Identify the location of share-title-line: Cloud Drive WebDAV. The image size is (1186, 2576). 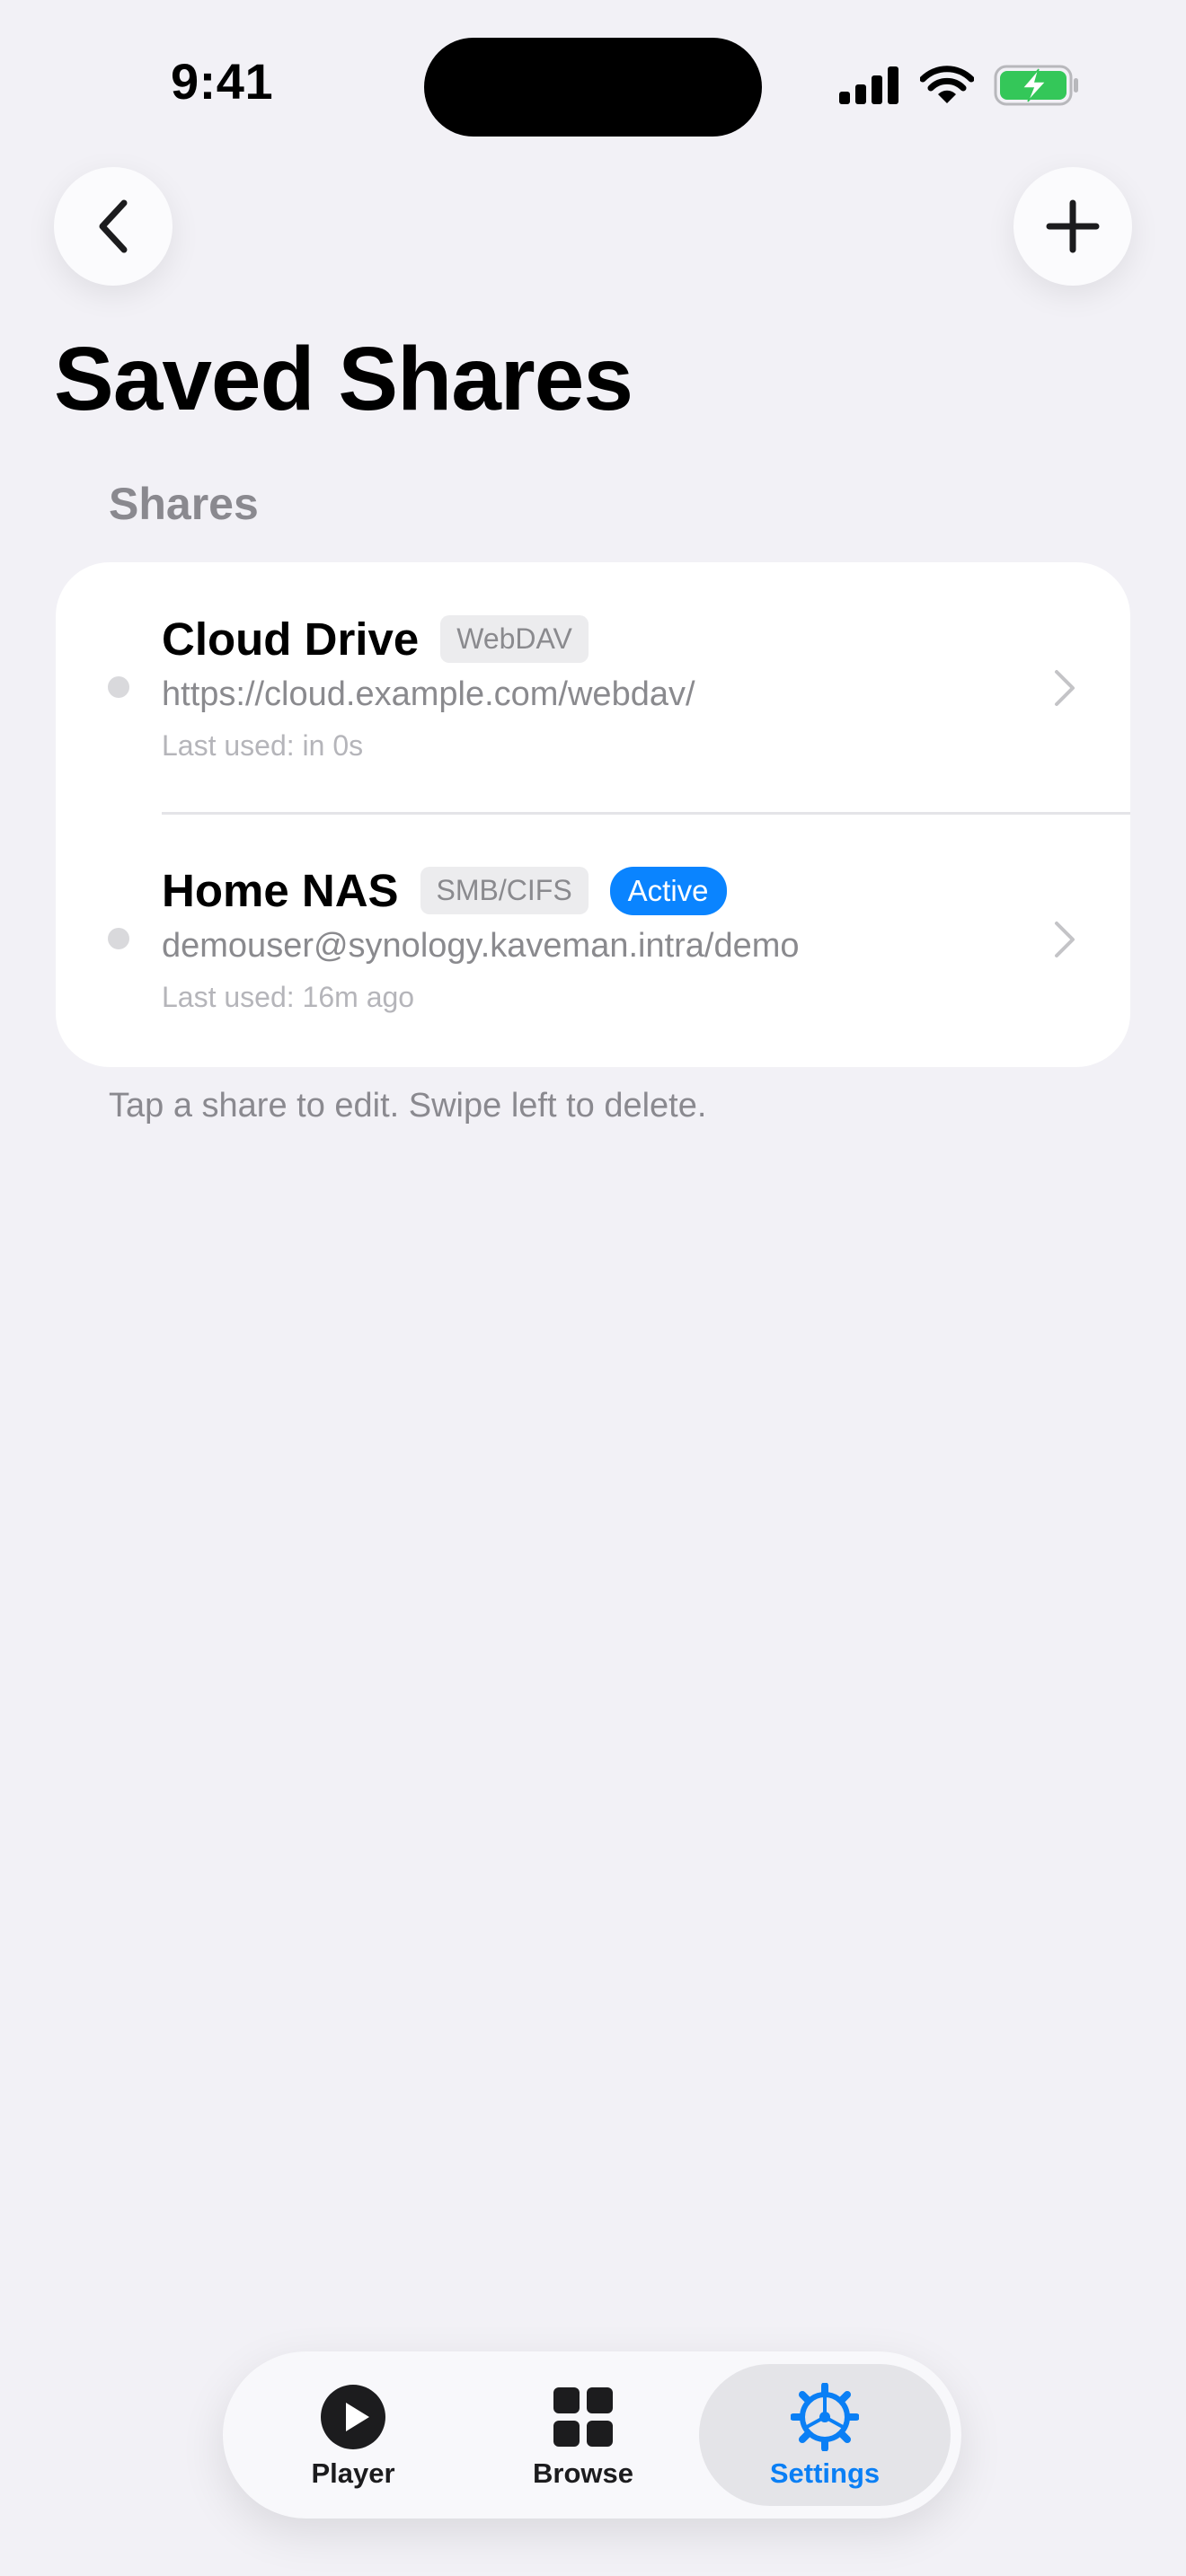
(375, 639).